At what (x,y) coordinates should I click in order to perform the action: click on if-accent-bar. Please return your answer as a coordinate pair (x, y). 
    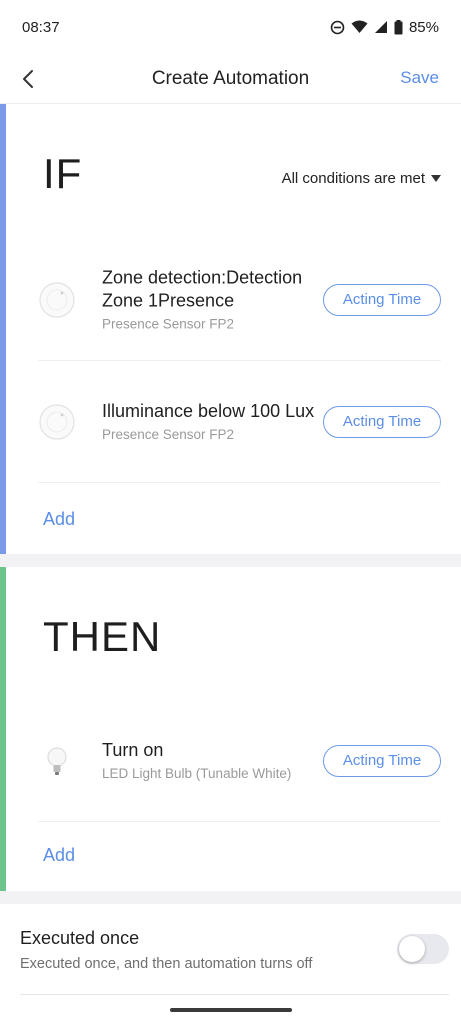
    Looking at the image, I should click on (3, 329).